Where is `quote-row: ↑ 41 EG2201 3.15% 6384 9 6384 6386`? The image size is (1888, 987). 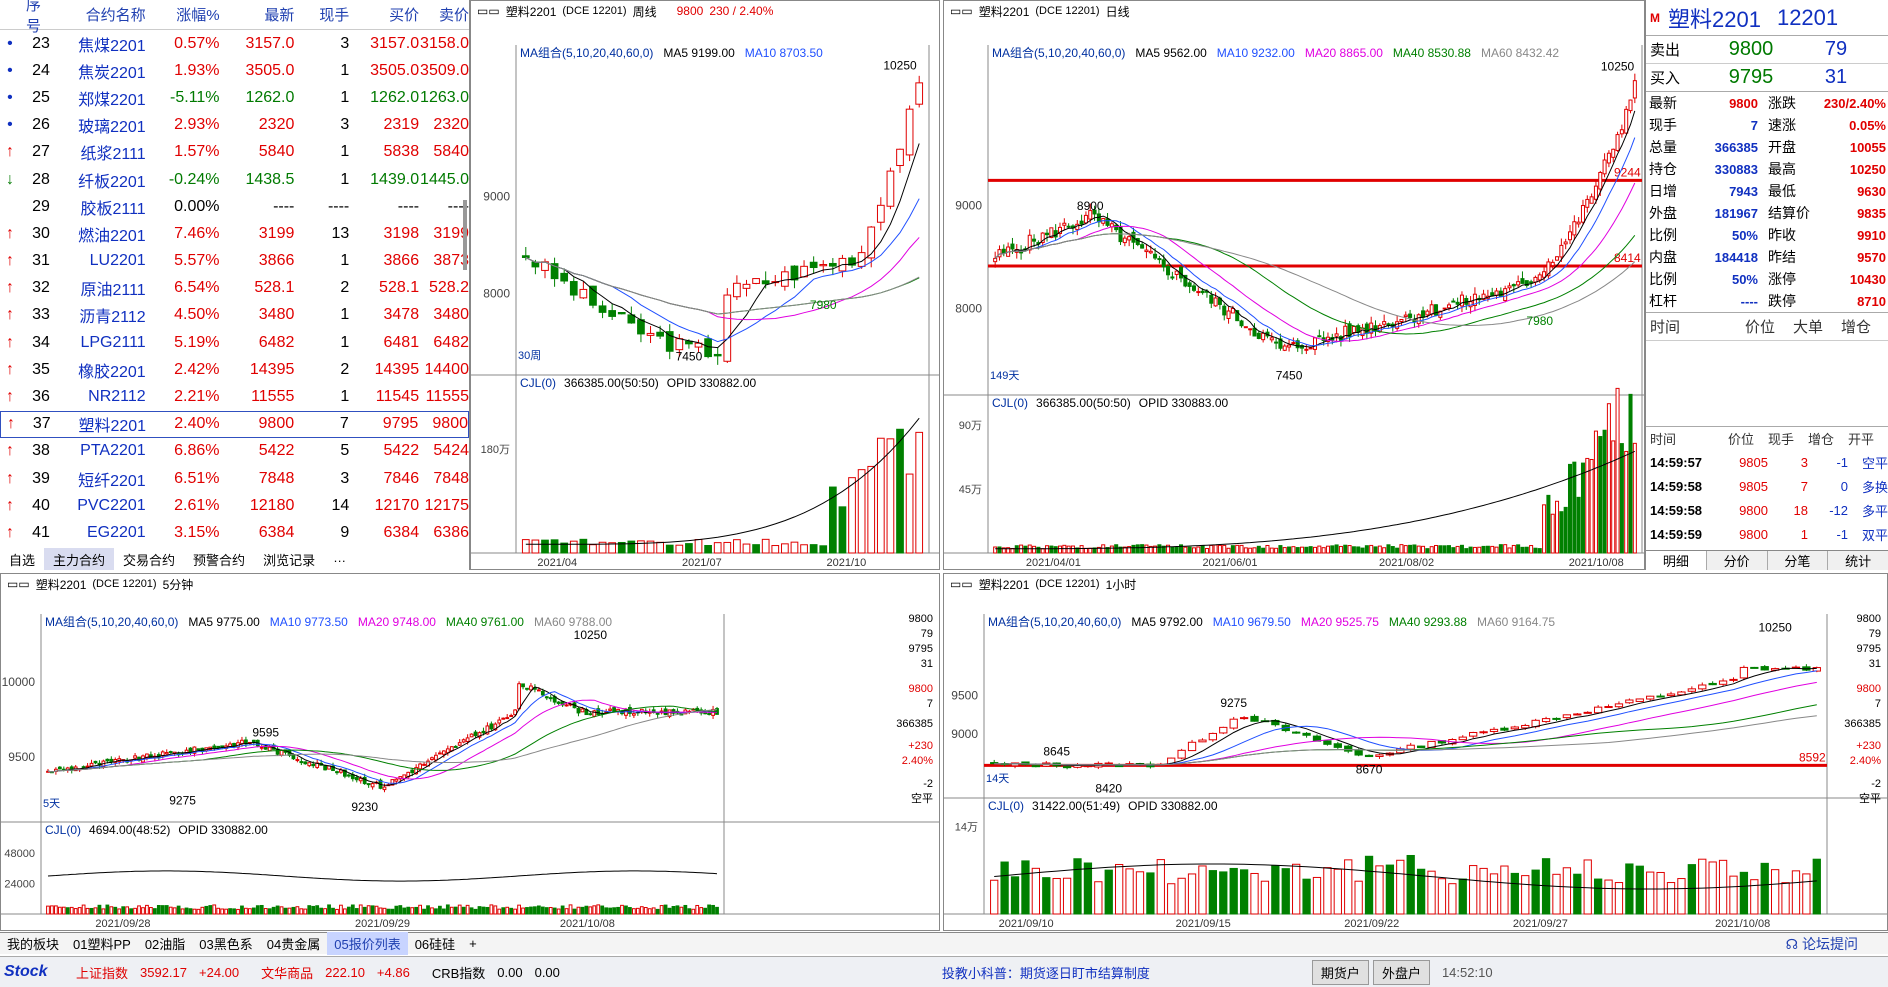 quote-row: ↑ 41 EG2201 3.15% 6384 9 6384 6386 is located at coordinates (234, 532).